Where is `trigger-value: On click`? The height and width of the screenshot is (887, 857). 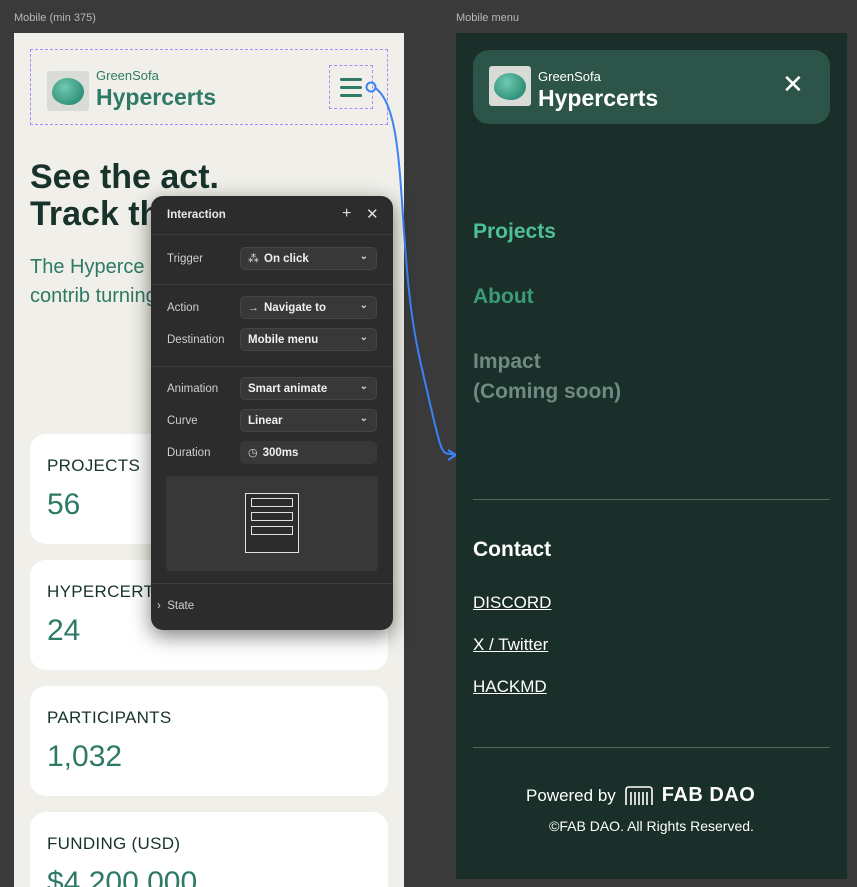 trigger-value: On click is located at coordinates (286, 258).